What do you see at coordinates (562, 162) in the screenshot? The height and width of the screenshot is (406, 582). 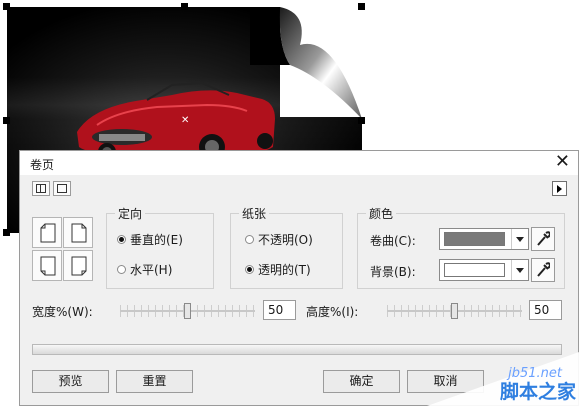 I see `close-icon: ✕` at bounding box center [562, 162].